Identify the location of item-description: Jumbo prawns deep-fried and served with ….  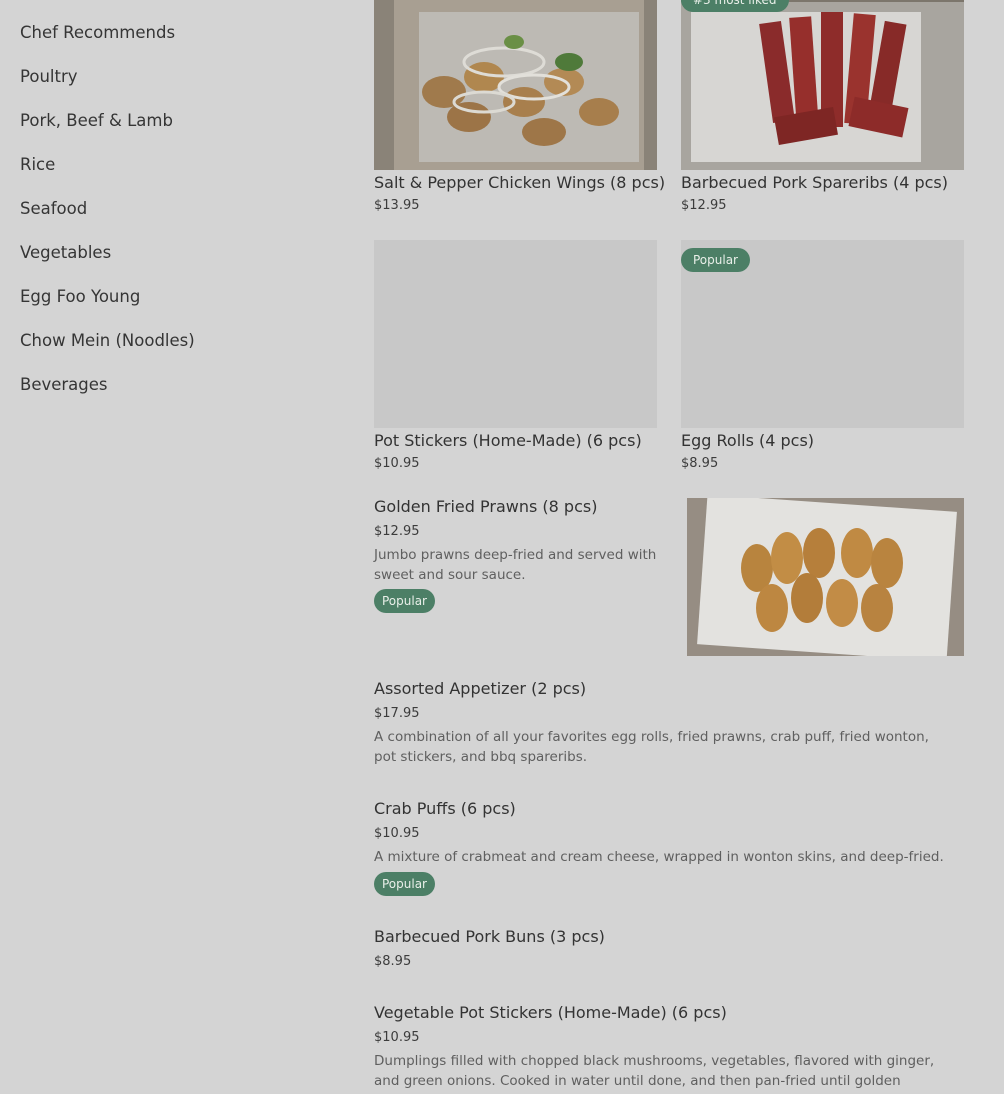
(515, 565).